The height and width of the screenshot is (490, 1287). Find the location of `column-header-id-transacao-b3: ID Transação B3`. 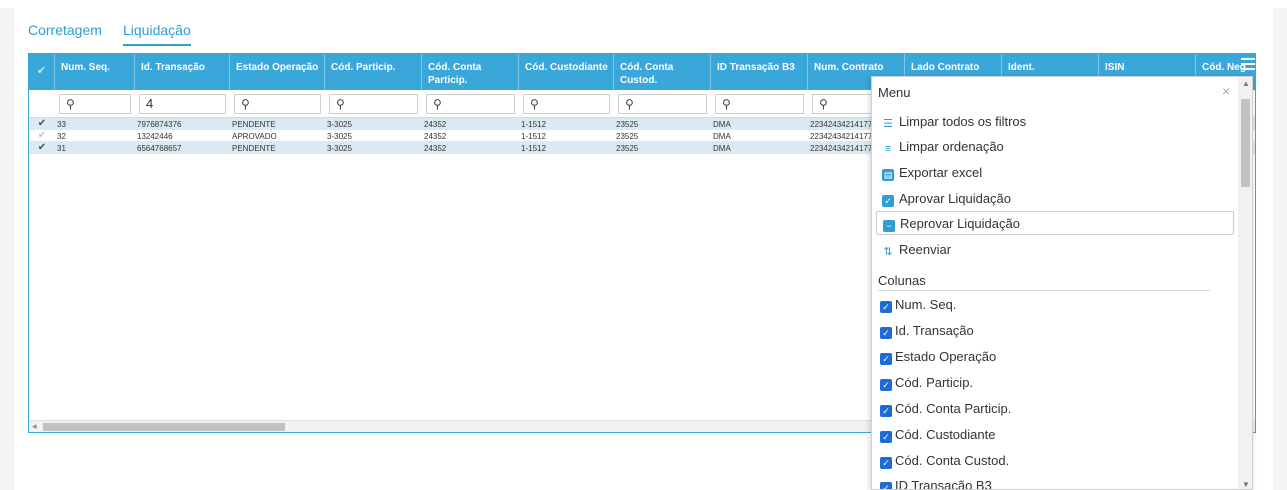

column-header-id-transacao-b3: ID Transação B3 is located at coordinates (759, 72).